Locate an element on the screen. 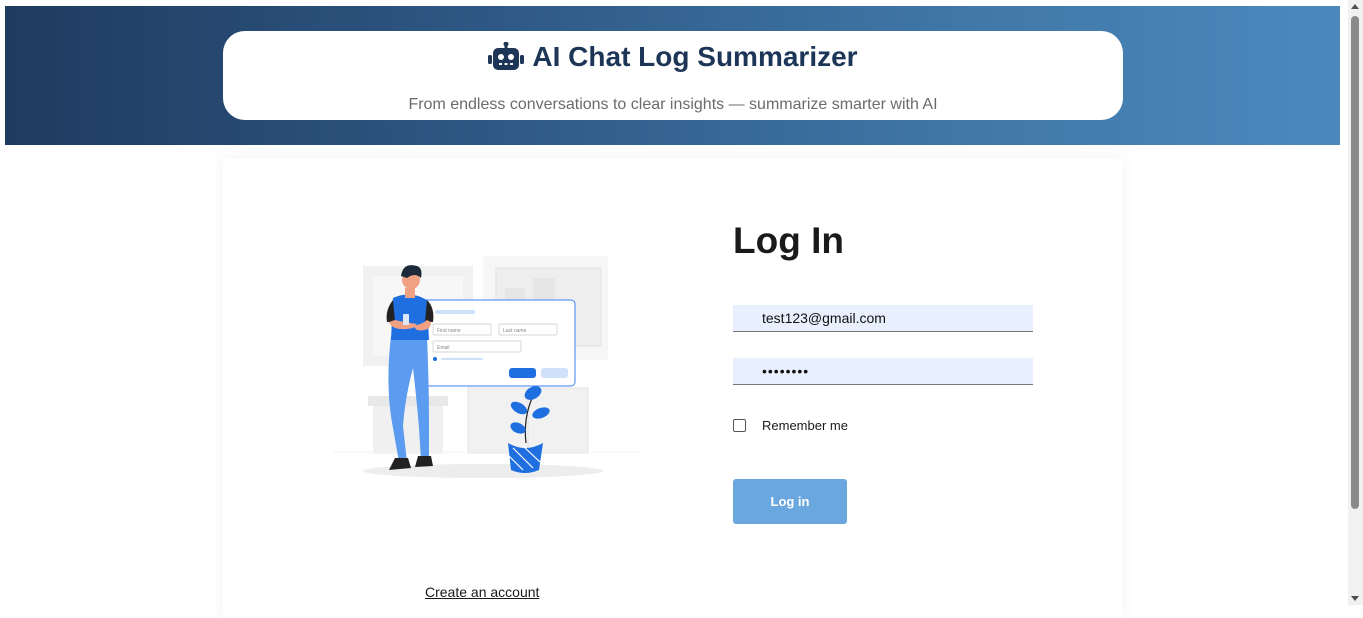  remember-me-label: Remember me is located at coordinates (805, 425).